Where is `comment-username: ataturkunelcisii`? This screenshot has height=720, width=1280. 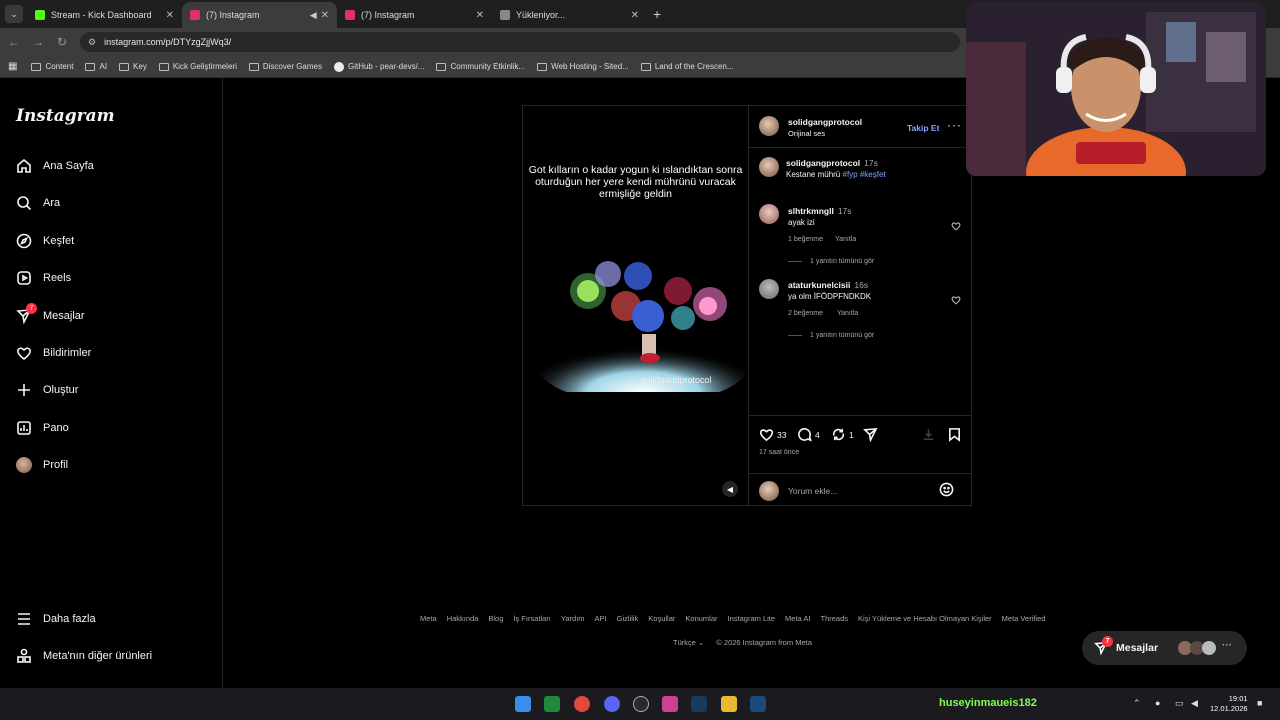
comment-username: ataturkunelcisii is located at coordinates (819, 285).